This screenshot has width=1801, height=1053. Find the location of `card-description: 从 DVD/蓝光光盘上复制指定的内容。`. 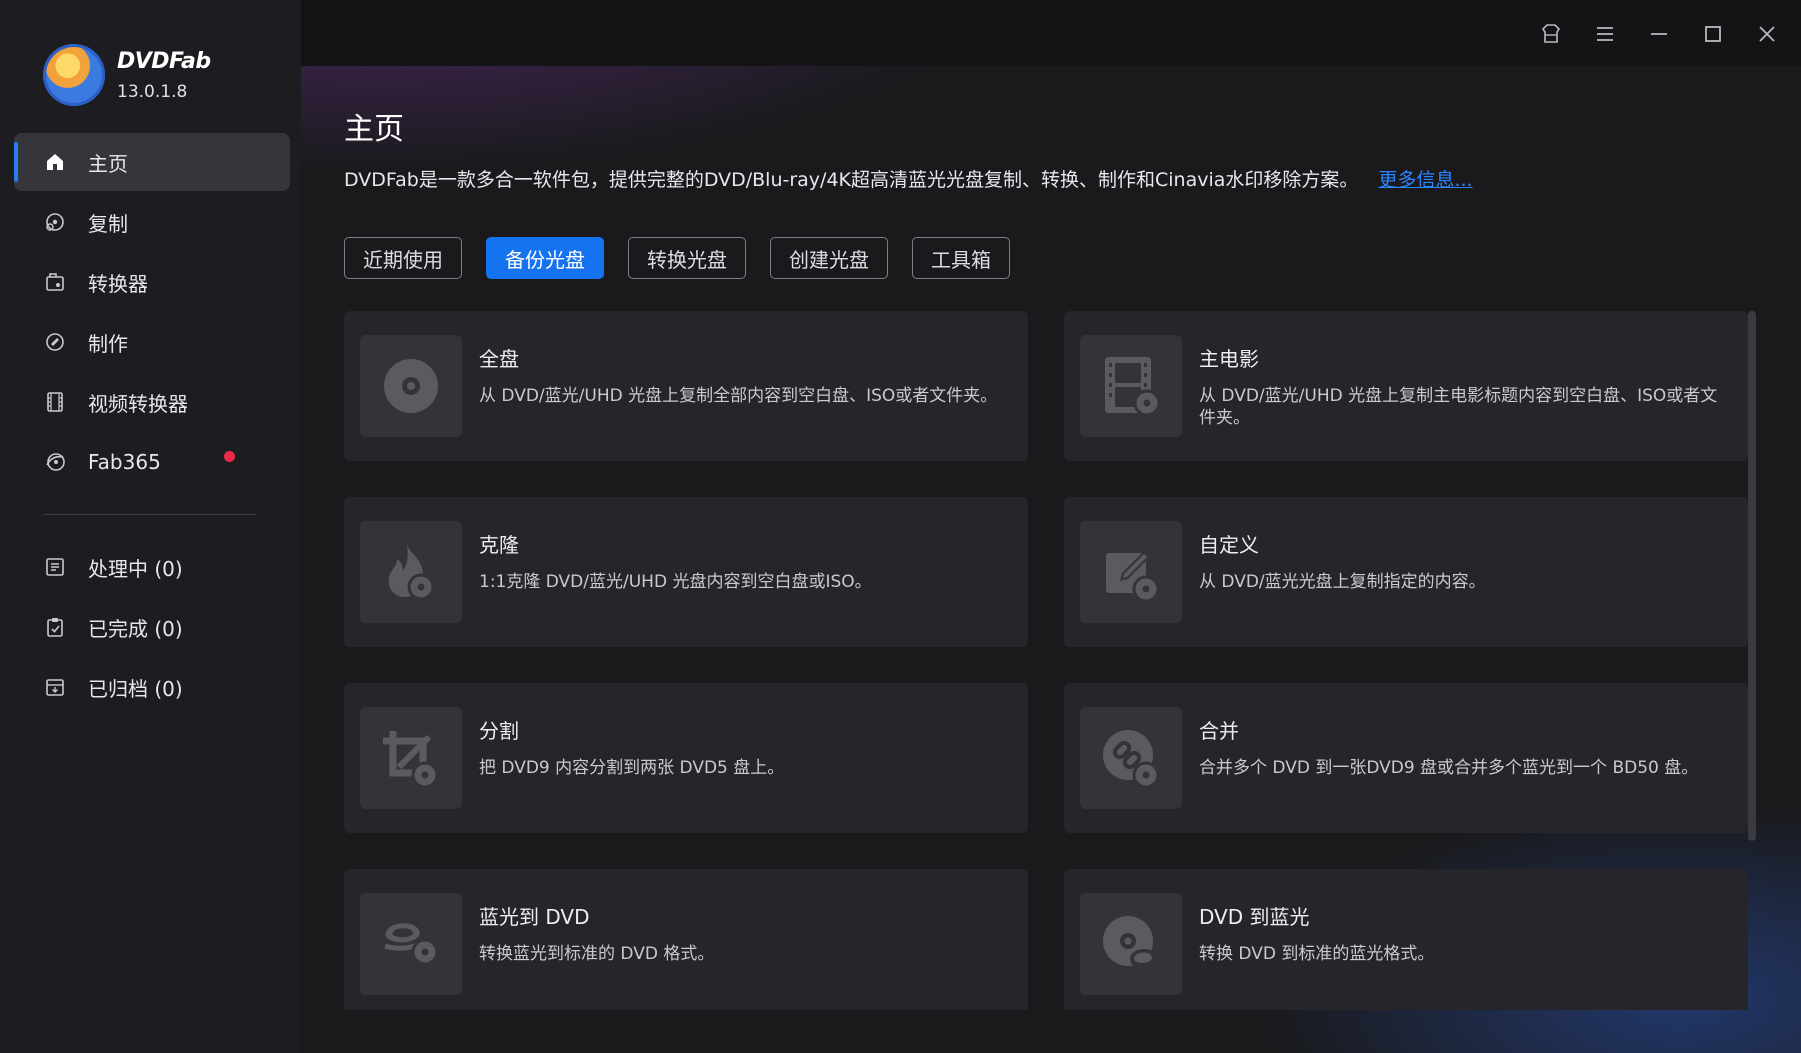

card-description: 从 DVD/蓝光光盘上复制指定的内容。 is located at coordinates (1342, 582).